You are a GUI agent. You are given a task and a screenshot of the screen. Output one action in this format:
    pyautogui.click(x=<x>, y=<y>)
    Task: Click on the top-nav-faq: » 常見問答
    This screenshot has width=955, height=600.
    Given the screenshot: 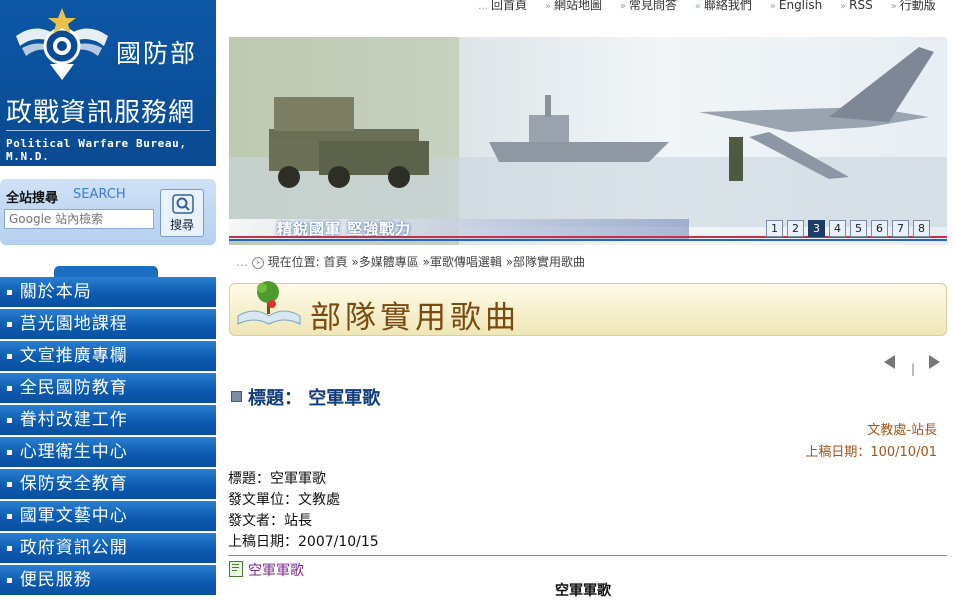 What is the action you would take?
    pyautogui.click(x=648, y=6)
    